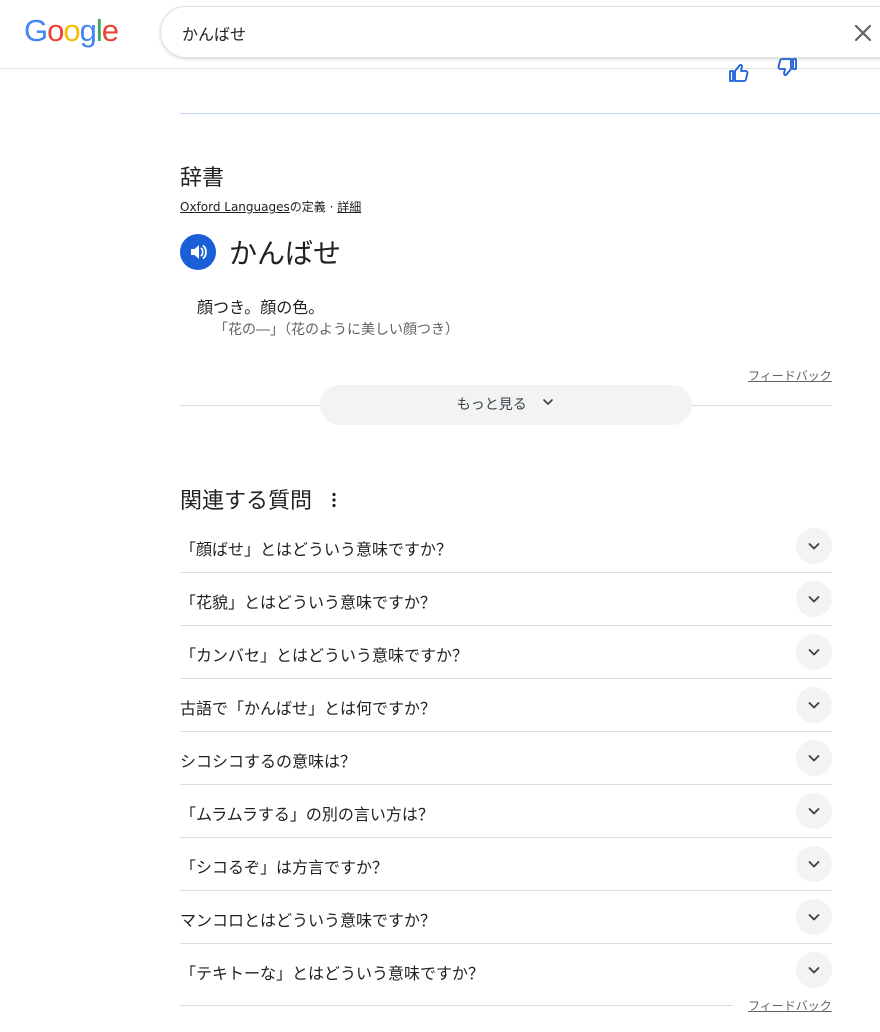 The image size is (880, 1032). I want to click on speaker-icon, so click(199, 252).